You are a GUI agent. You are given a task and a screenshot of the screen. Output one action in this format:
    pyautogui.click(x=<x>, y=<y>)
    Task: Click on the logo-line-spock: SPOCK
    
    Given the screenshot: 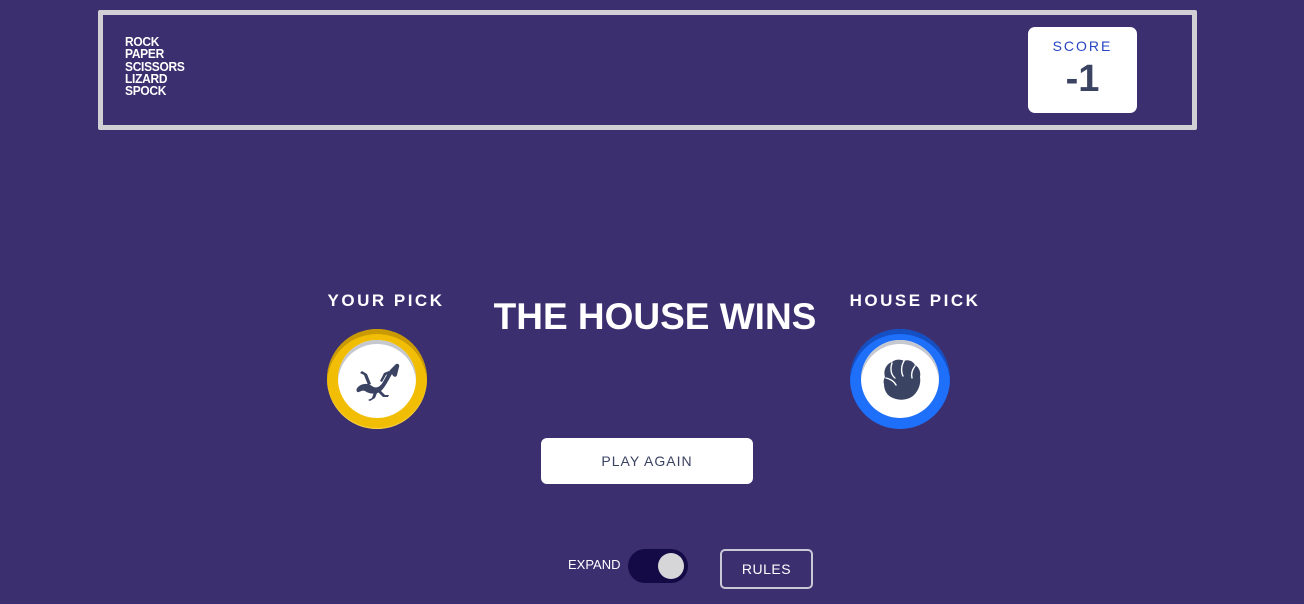 What is the action you would take?
    pyautogui.click(x=146, y=91)
    